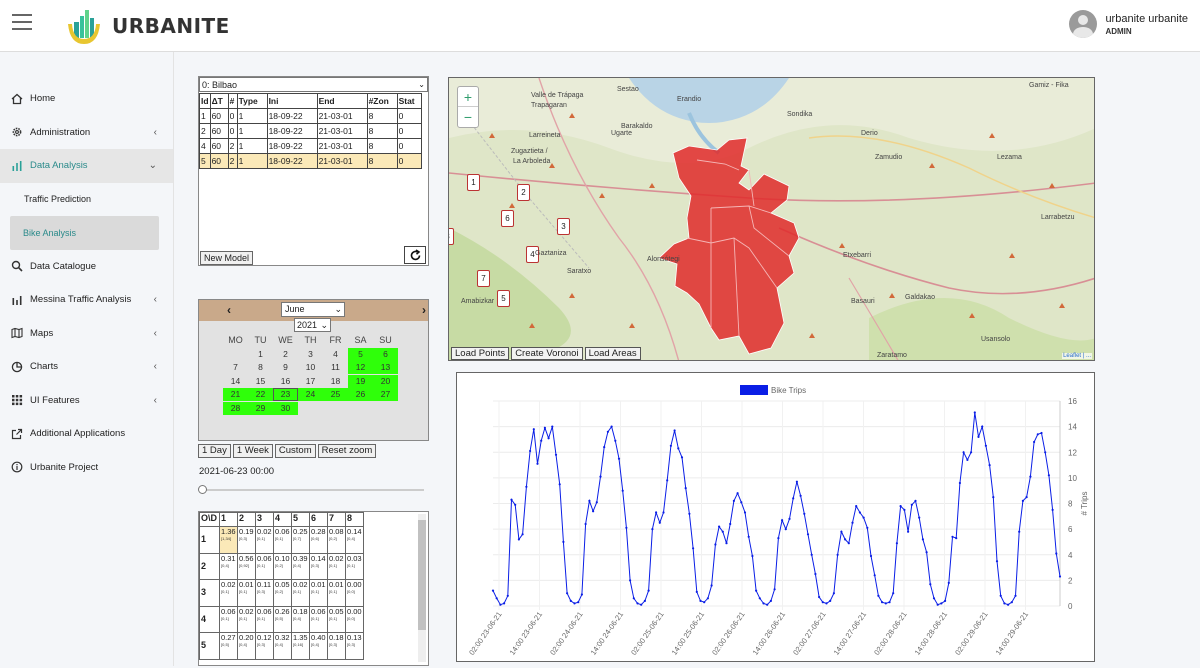  Describe the element at coordinates (86, 468) in the screenshot. I see `sidebar-item-urbanite-project: Urbanite Project` at that location.